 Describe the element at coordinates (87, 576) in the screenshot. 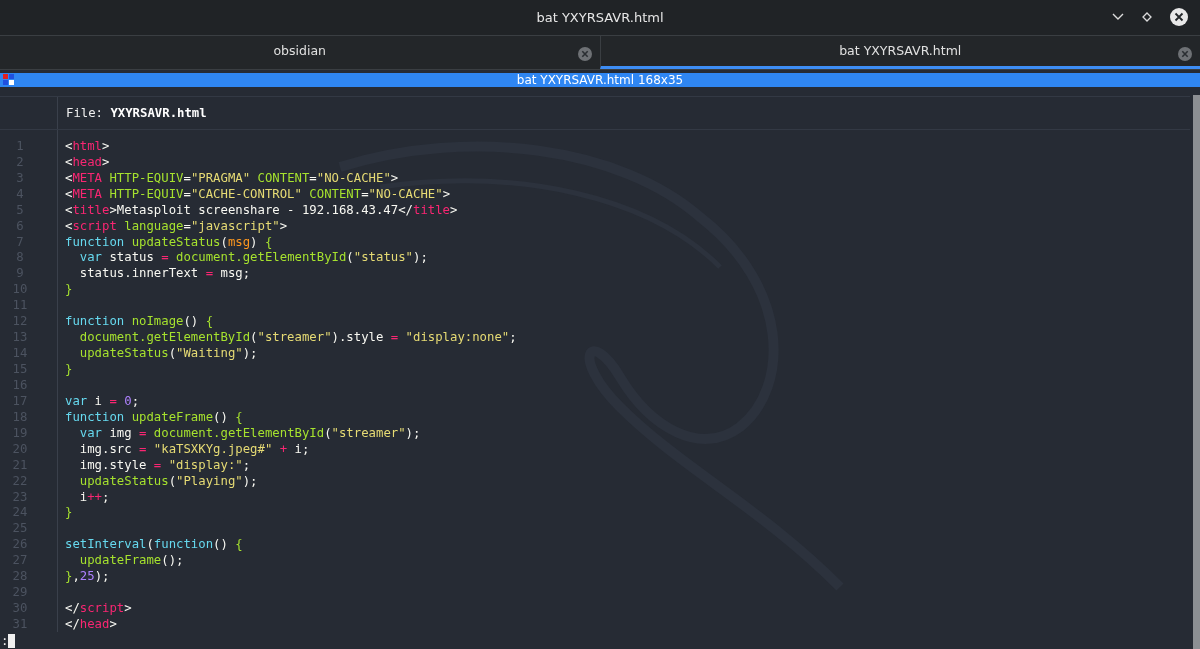

I see `code-line: },25);` at that location.